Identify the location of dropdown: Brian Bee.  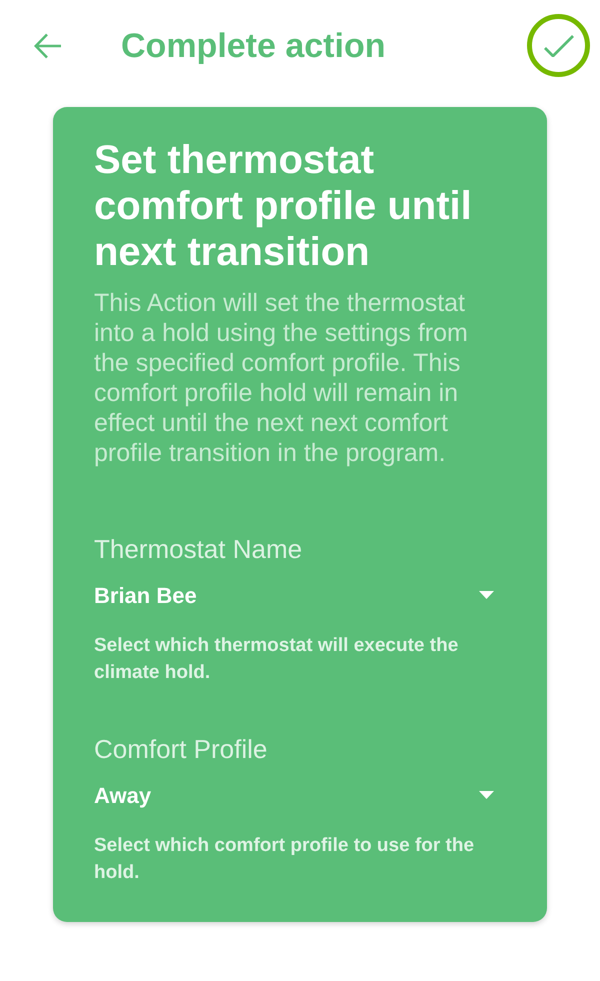
(300, 595).